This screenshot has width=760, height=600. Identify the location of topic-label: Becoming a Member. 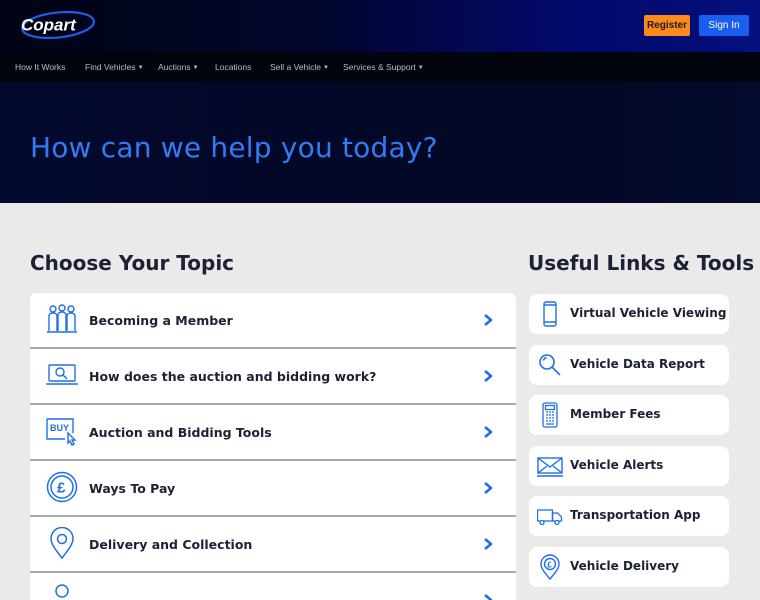
(161, 320).